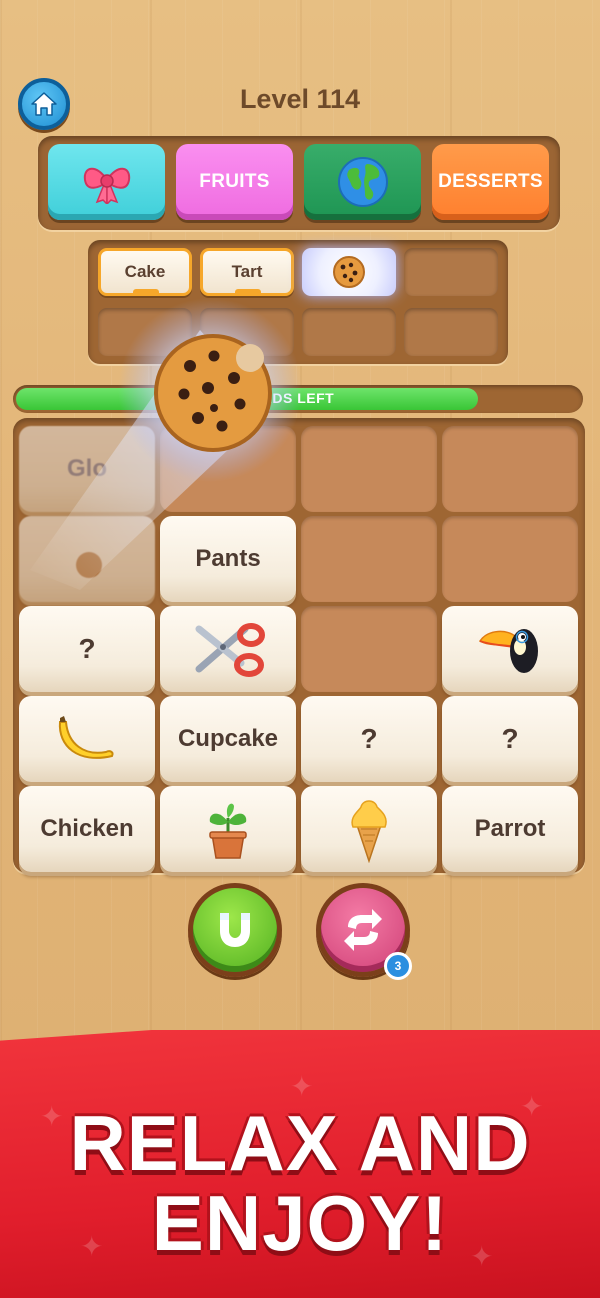 This screenshot has height=1298, width=600. I want to click on plant-icon, so click(228, 831).